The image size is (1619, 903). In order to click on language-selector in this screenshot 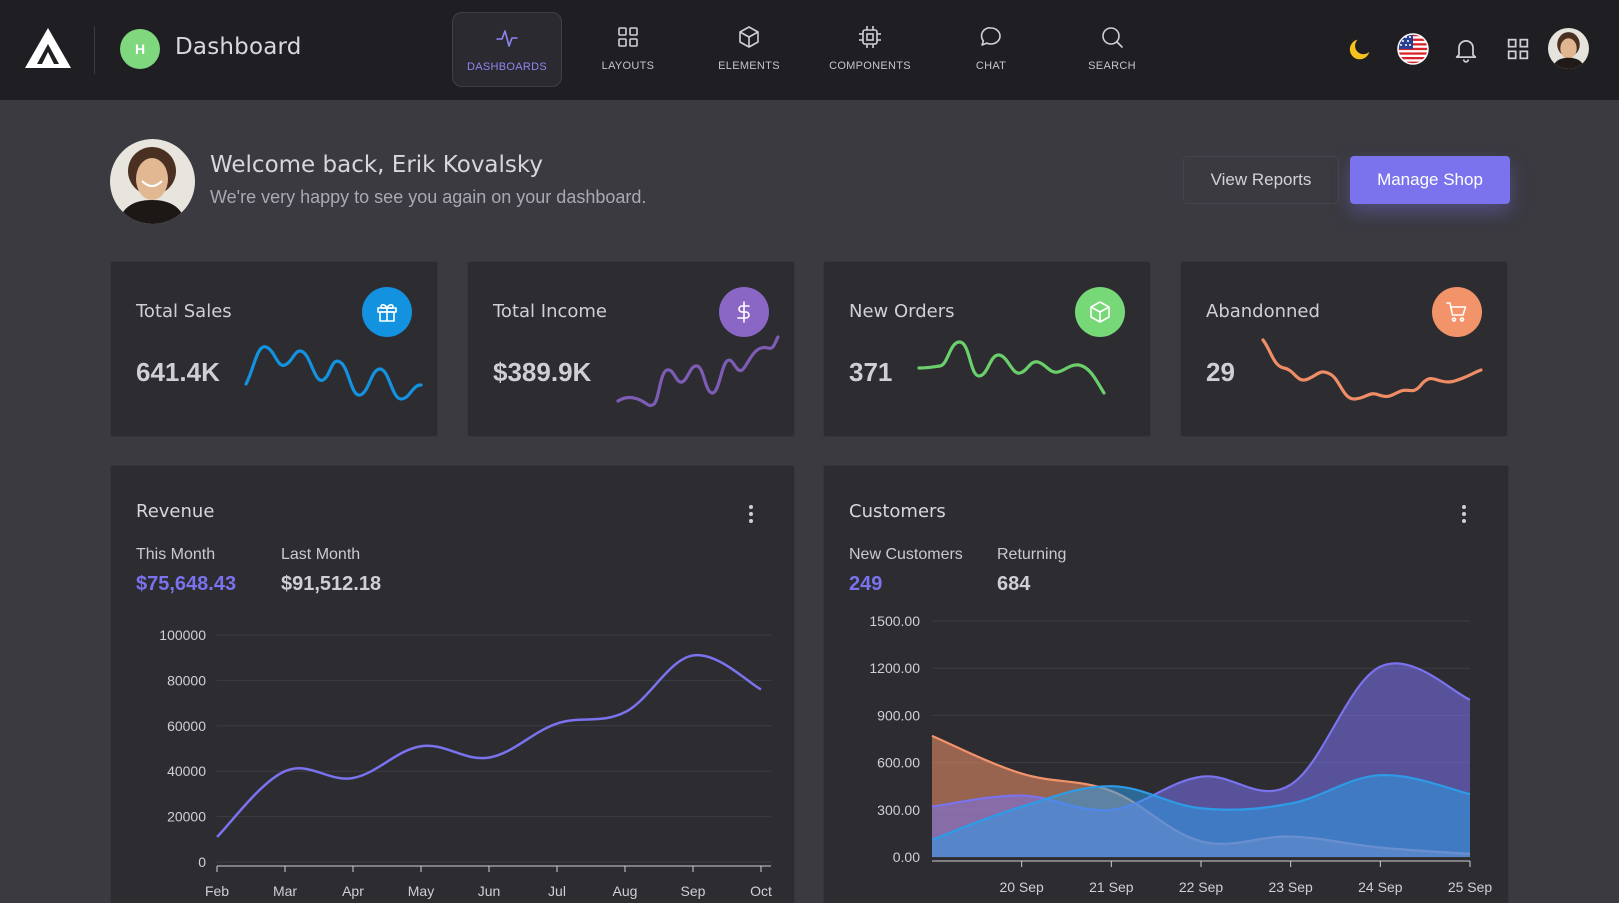, I will do `click(1413, 49)`.